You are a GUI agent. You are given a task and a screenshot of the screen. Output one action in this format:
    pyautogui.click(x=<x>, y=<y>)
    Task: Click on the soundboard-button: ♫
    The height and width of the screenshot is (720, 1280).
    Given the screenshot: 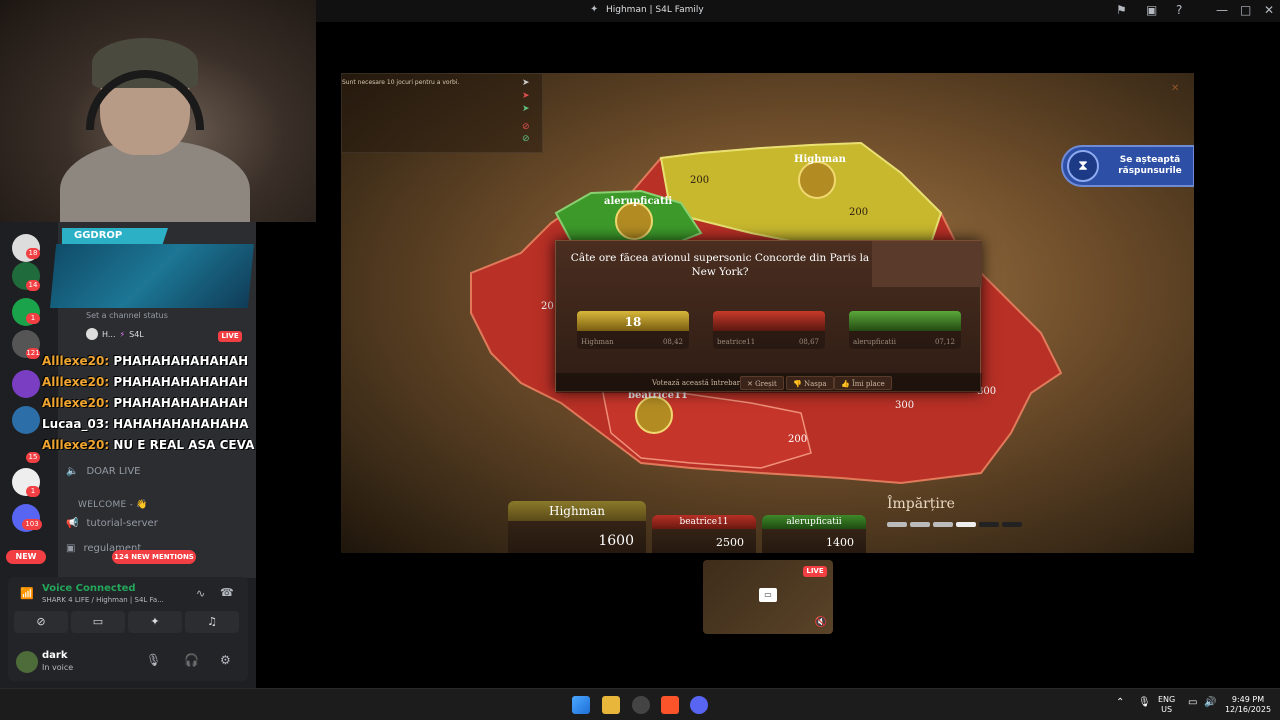 What is the action you would take?
    pyautogui.click(x=212, y=622)
    